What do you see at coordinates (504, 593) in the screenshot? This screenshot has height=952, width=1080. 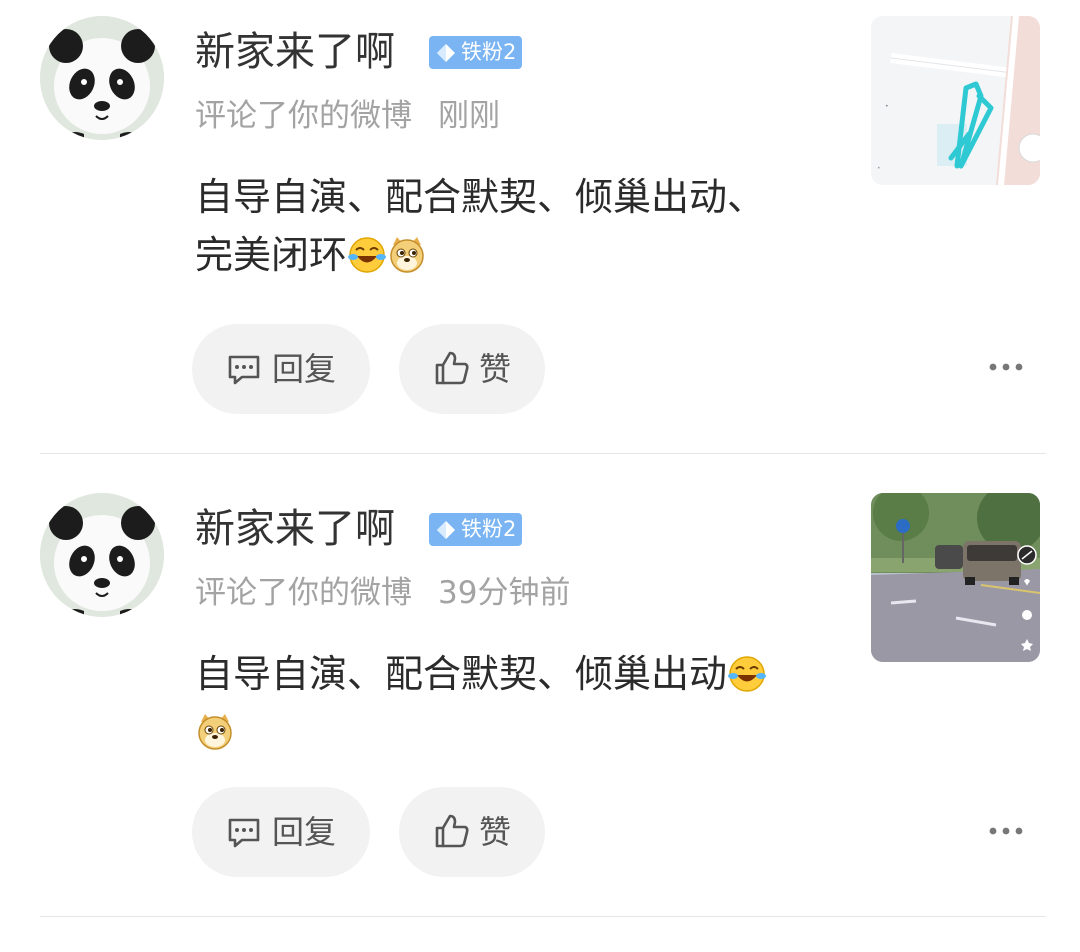 I see `timestamp: 39分钟前` at bounding box center [504, 593].